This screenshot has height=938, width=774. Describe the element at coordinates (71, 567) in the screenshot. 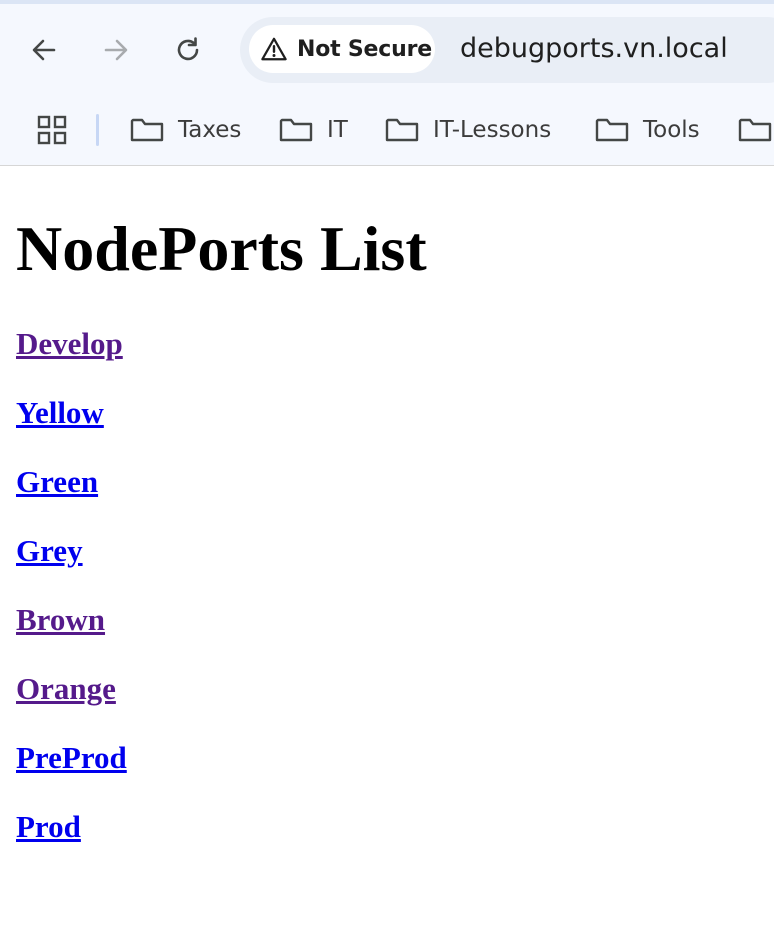

I see `link-grey: Grey` at that location.